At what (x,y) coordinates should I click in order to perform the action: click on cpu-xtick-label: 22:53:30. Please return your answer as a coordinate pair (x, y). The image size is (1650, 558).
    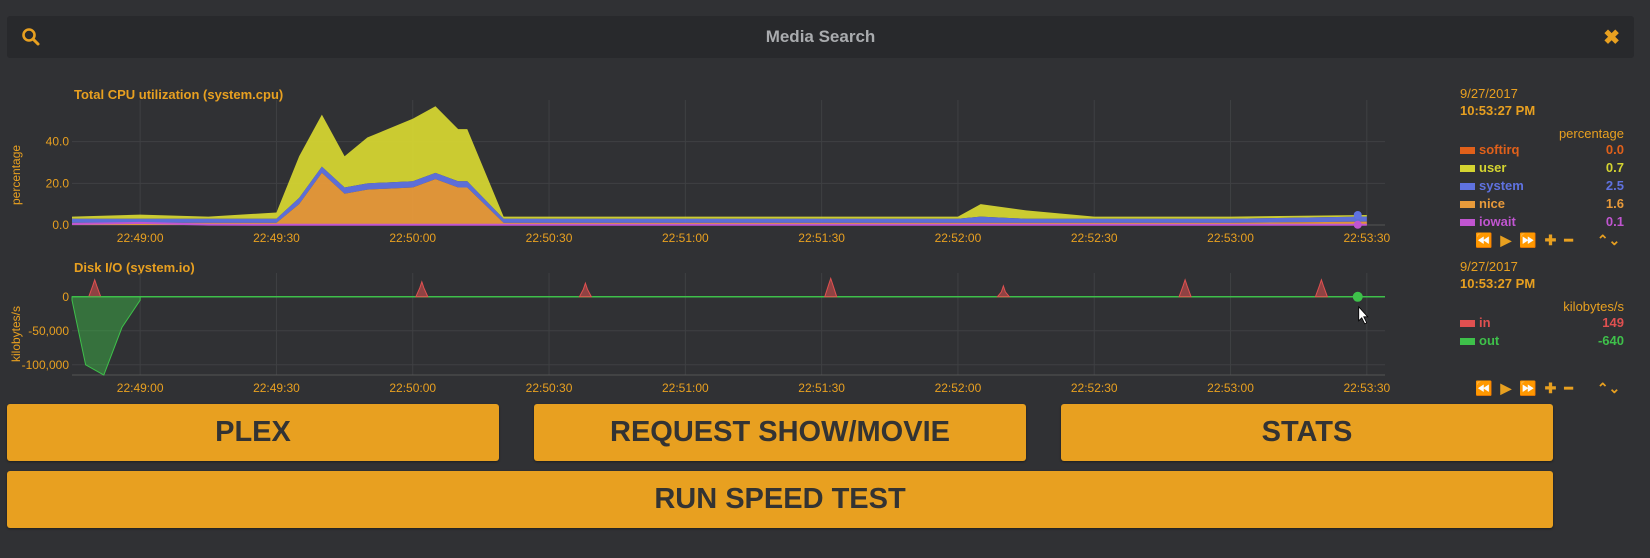
    Looking at the image, I should click on (1366, 238).